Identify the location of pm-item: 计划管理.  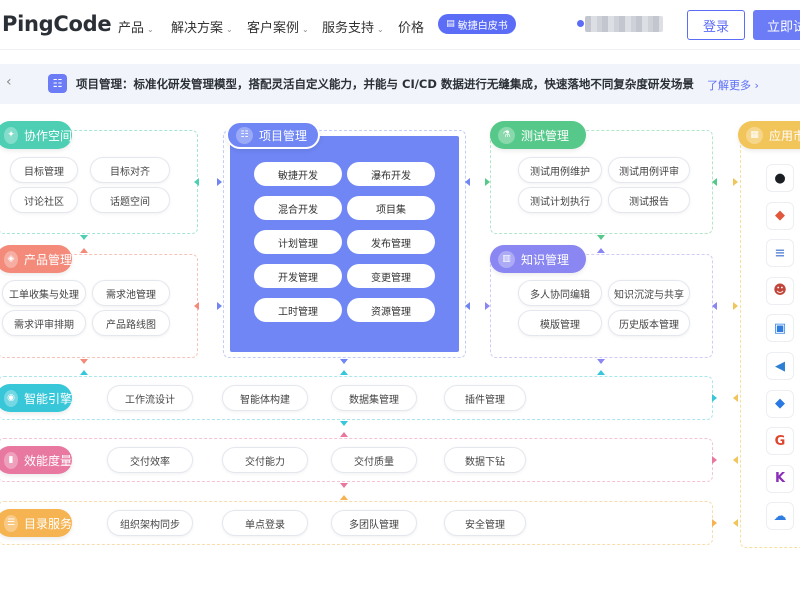
(298, 242).